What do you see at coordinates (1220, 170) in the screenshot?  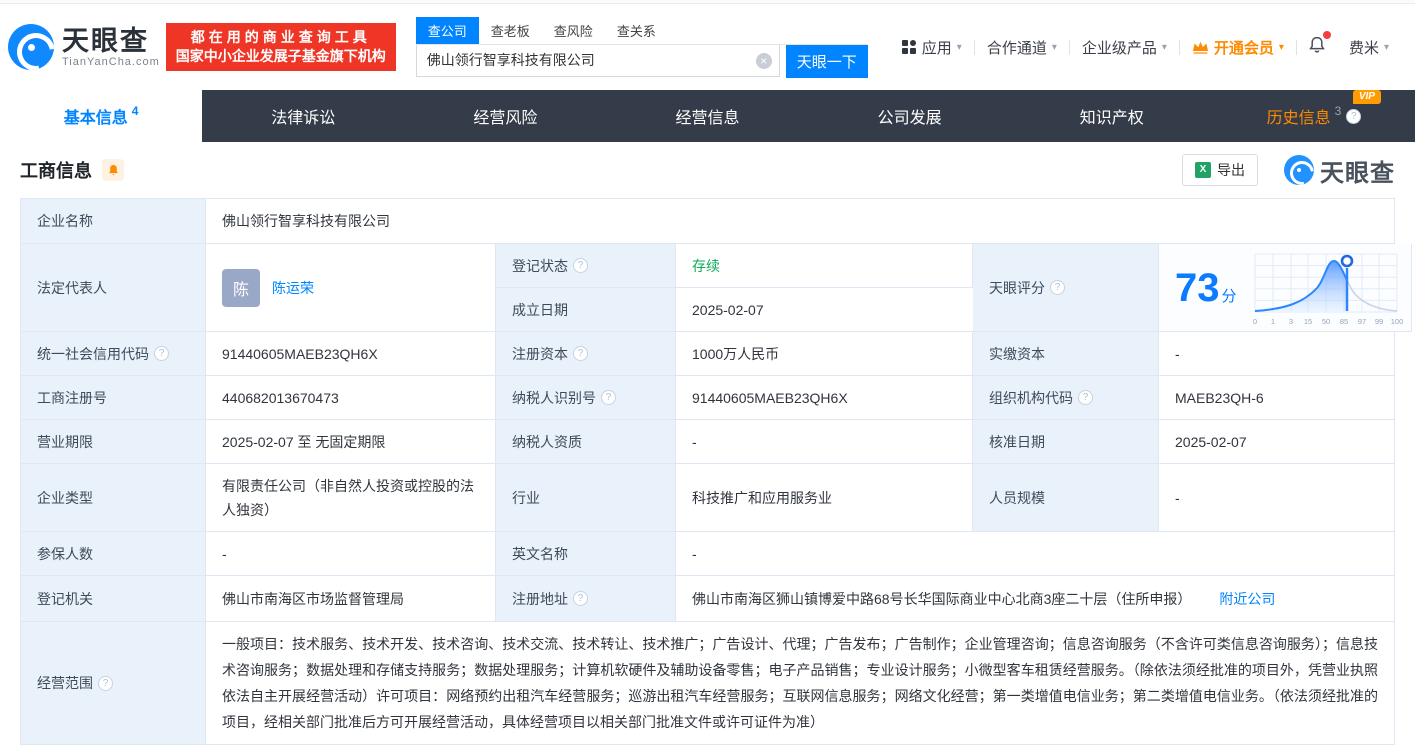 I see `export-button: 导出` at bounding box center [1220, 170].